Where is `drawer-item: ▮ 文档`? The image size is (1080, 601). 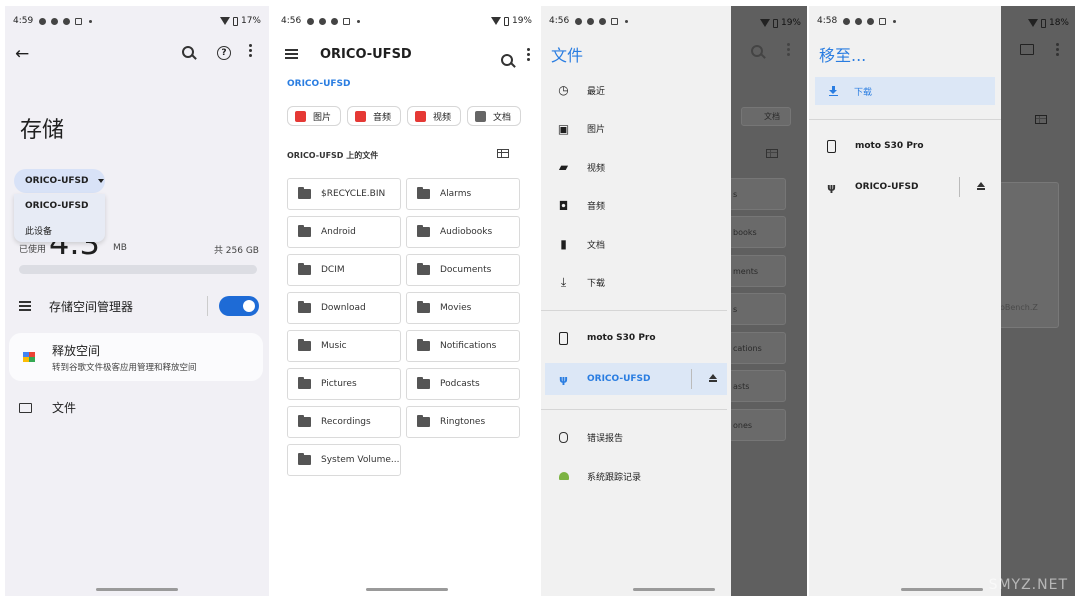 drawer-item: ▮ 文档 is located at coordinates (636, 244).